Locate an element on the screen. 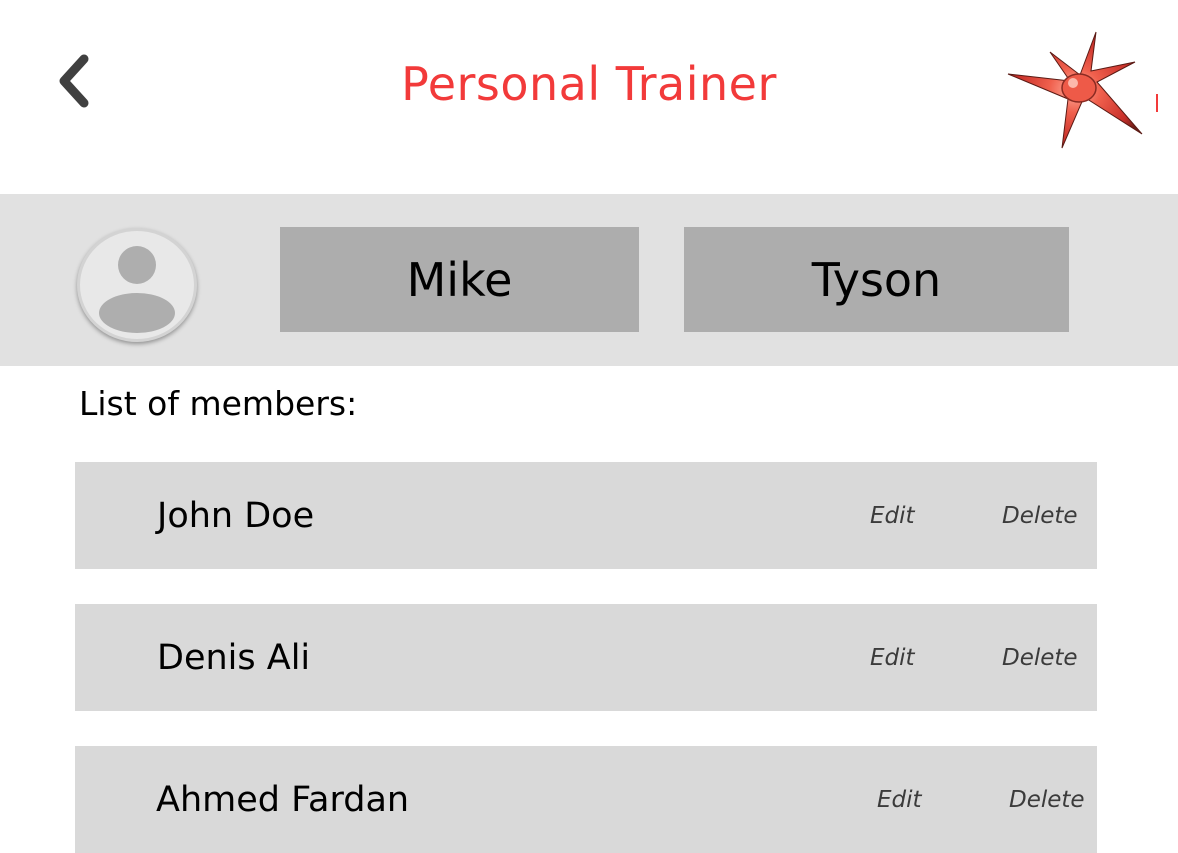 The image size is (1178, 853). trainer-last-name: Tyson is located at coordinates (876, 279).